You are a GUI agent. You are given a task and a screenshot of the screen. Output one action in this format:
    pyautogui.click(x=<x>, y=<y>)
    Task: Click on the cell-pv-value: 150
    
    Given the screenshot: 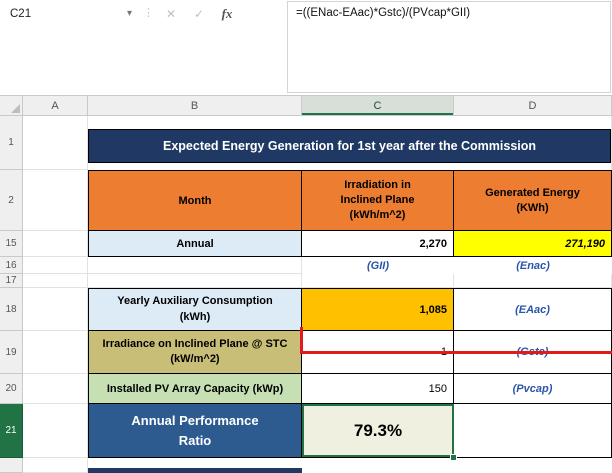 What is the action you would take?
    pyautogui.click(x=378, y=389)
    